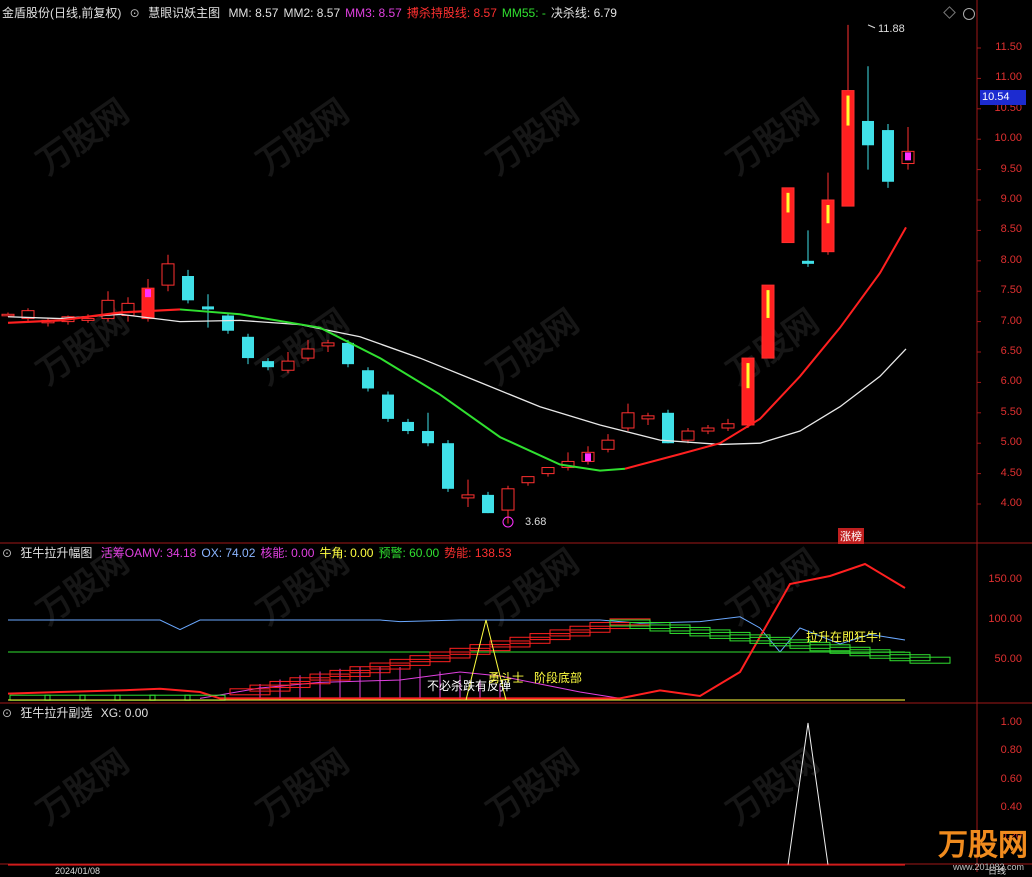 This screenshot has width=1032, height=877. I want to click on price-tick-label: 11.00, so click(1008, 77).